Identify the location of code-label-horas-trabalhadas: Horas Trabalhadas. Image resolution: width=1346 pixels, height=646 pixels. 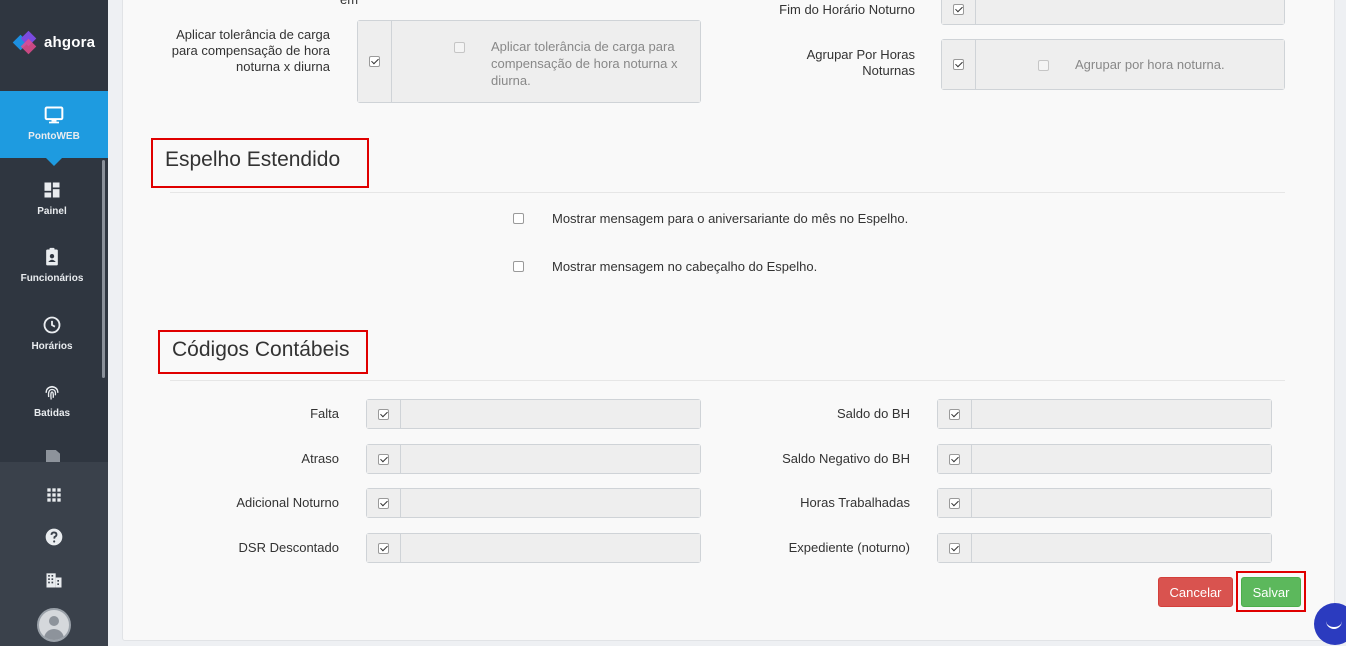
(855, 502).